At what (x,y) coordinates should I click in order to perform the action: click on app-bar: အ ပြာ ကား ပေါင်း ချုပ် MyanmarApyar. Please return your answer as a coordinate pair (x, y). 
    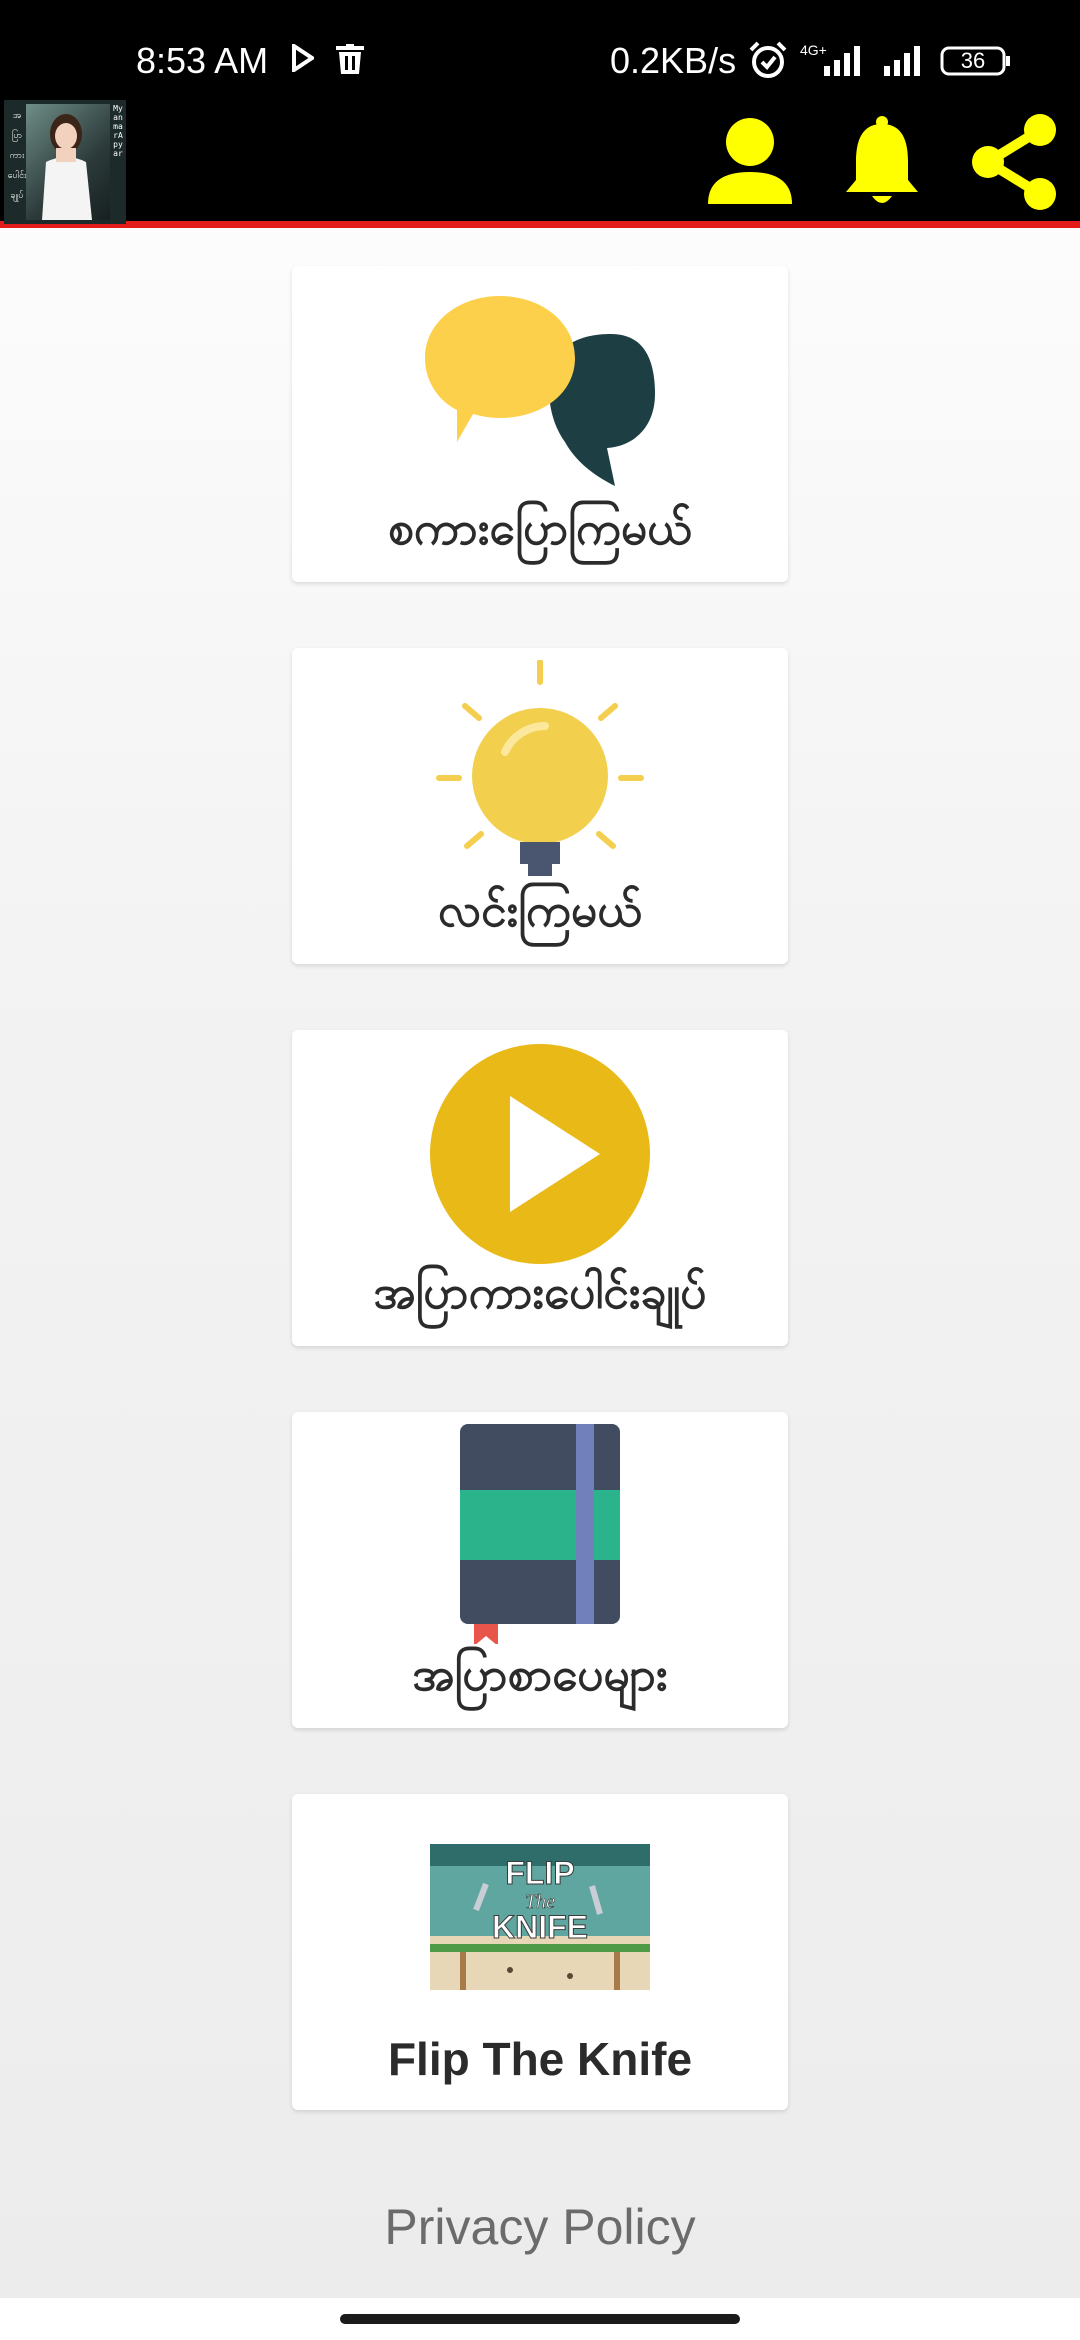
    Looking at the image, I should click on (540, 162).